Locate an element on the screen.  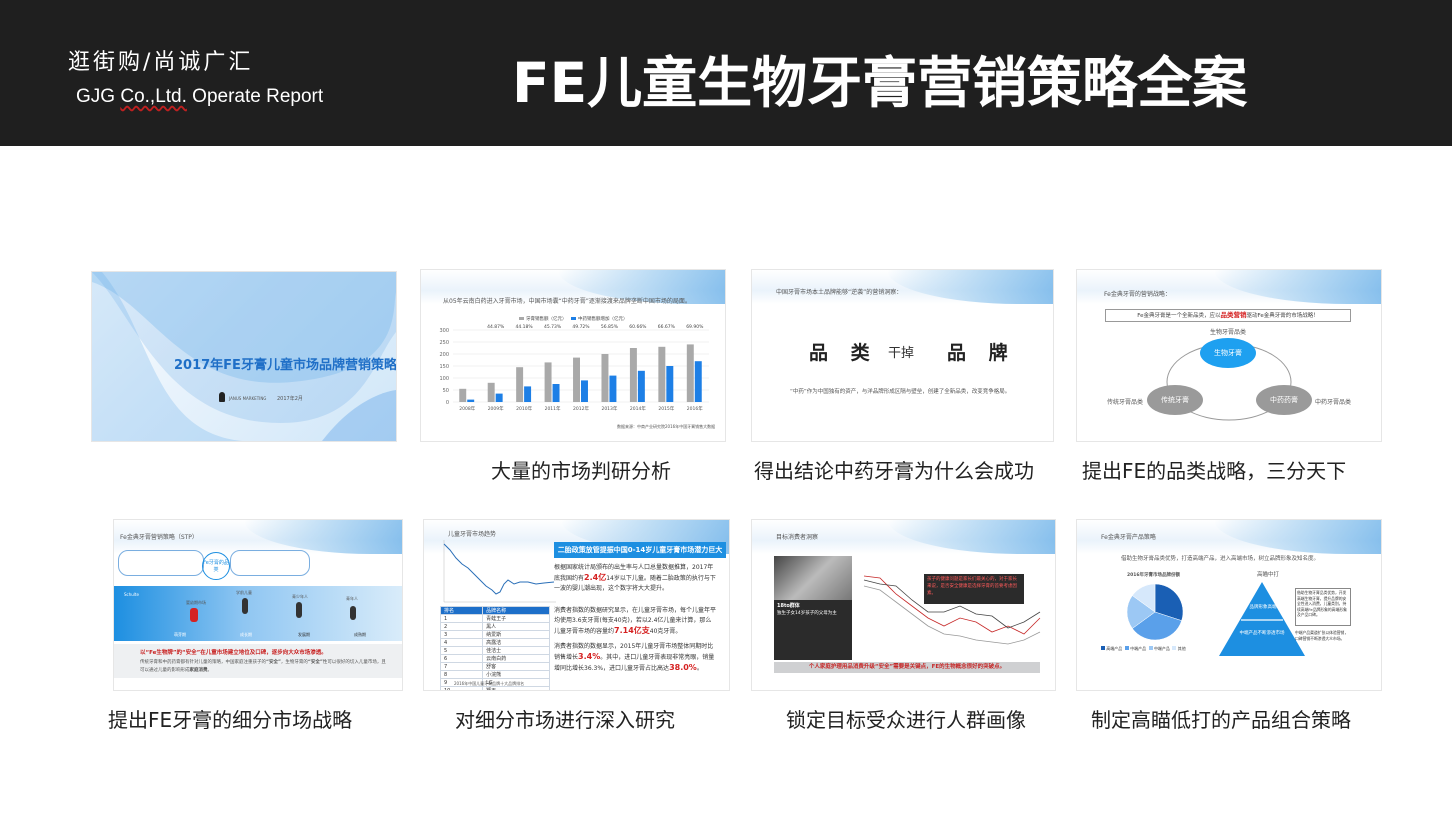
pie-legend: 高端产品 中端产品 中端产品 其他 is located at coordinates (1176, 650).